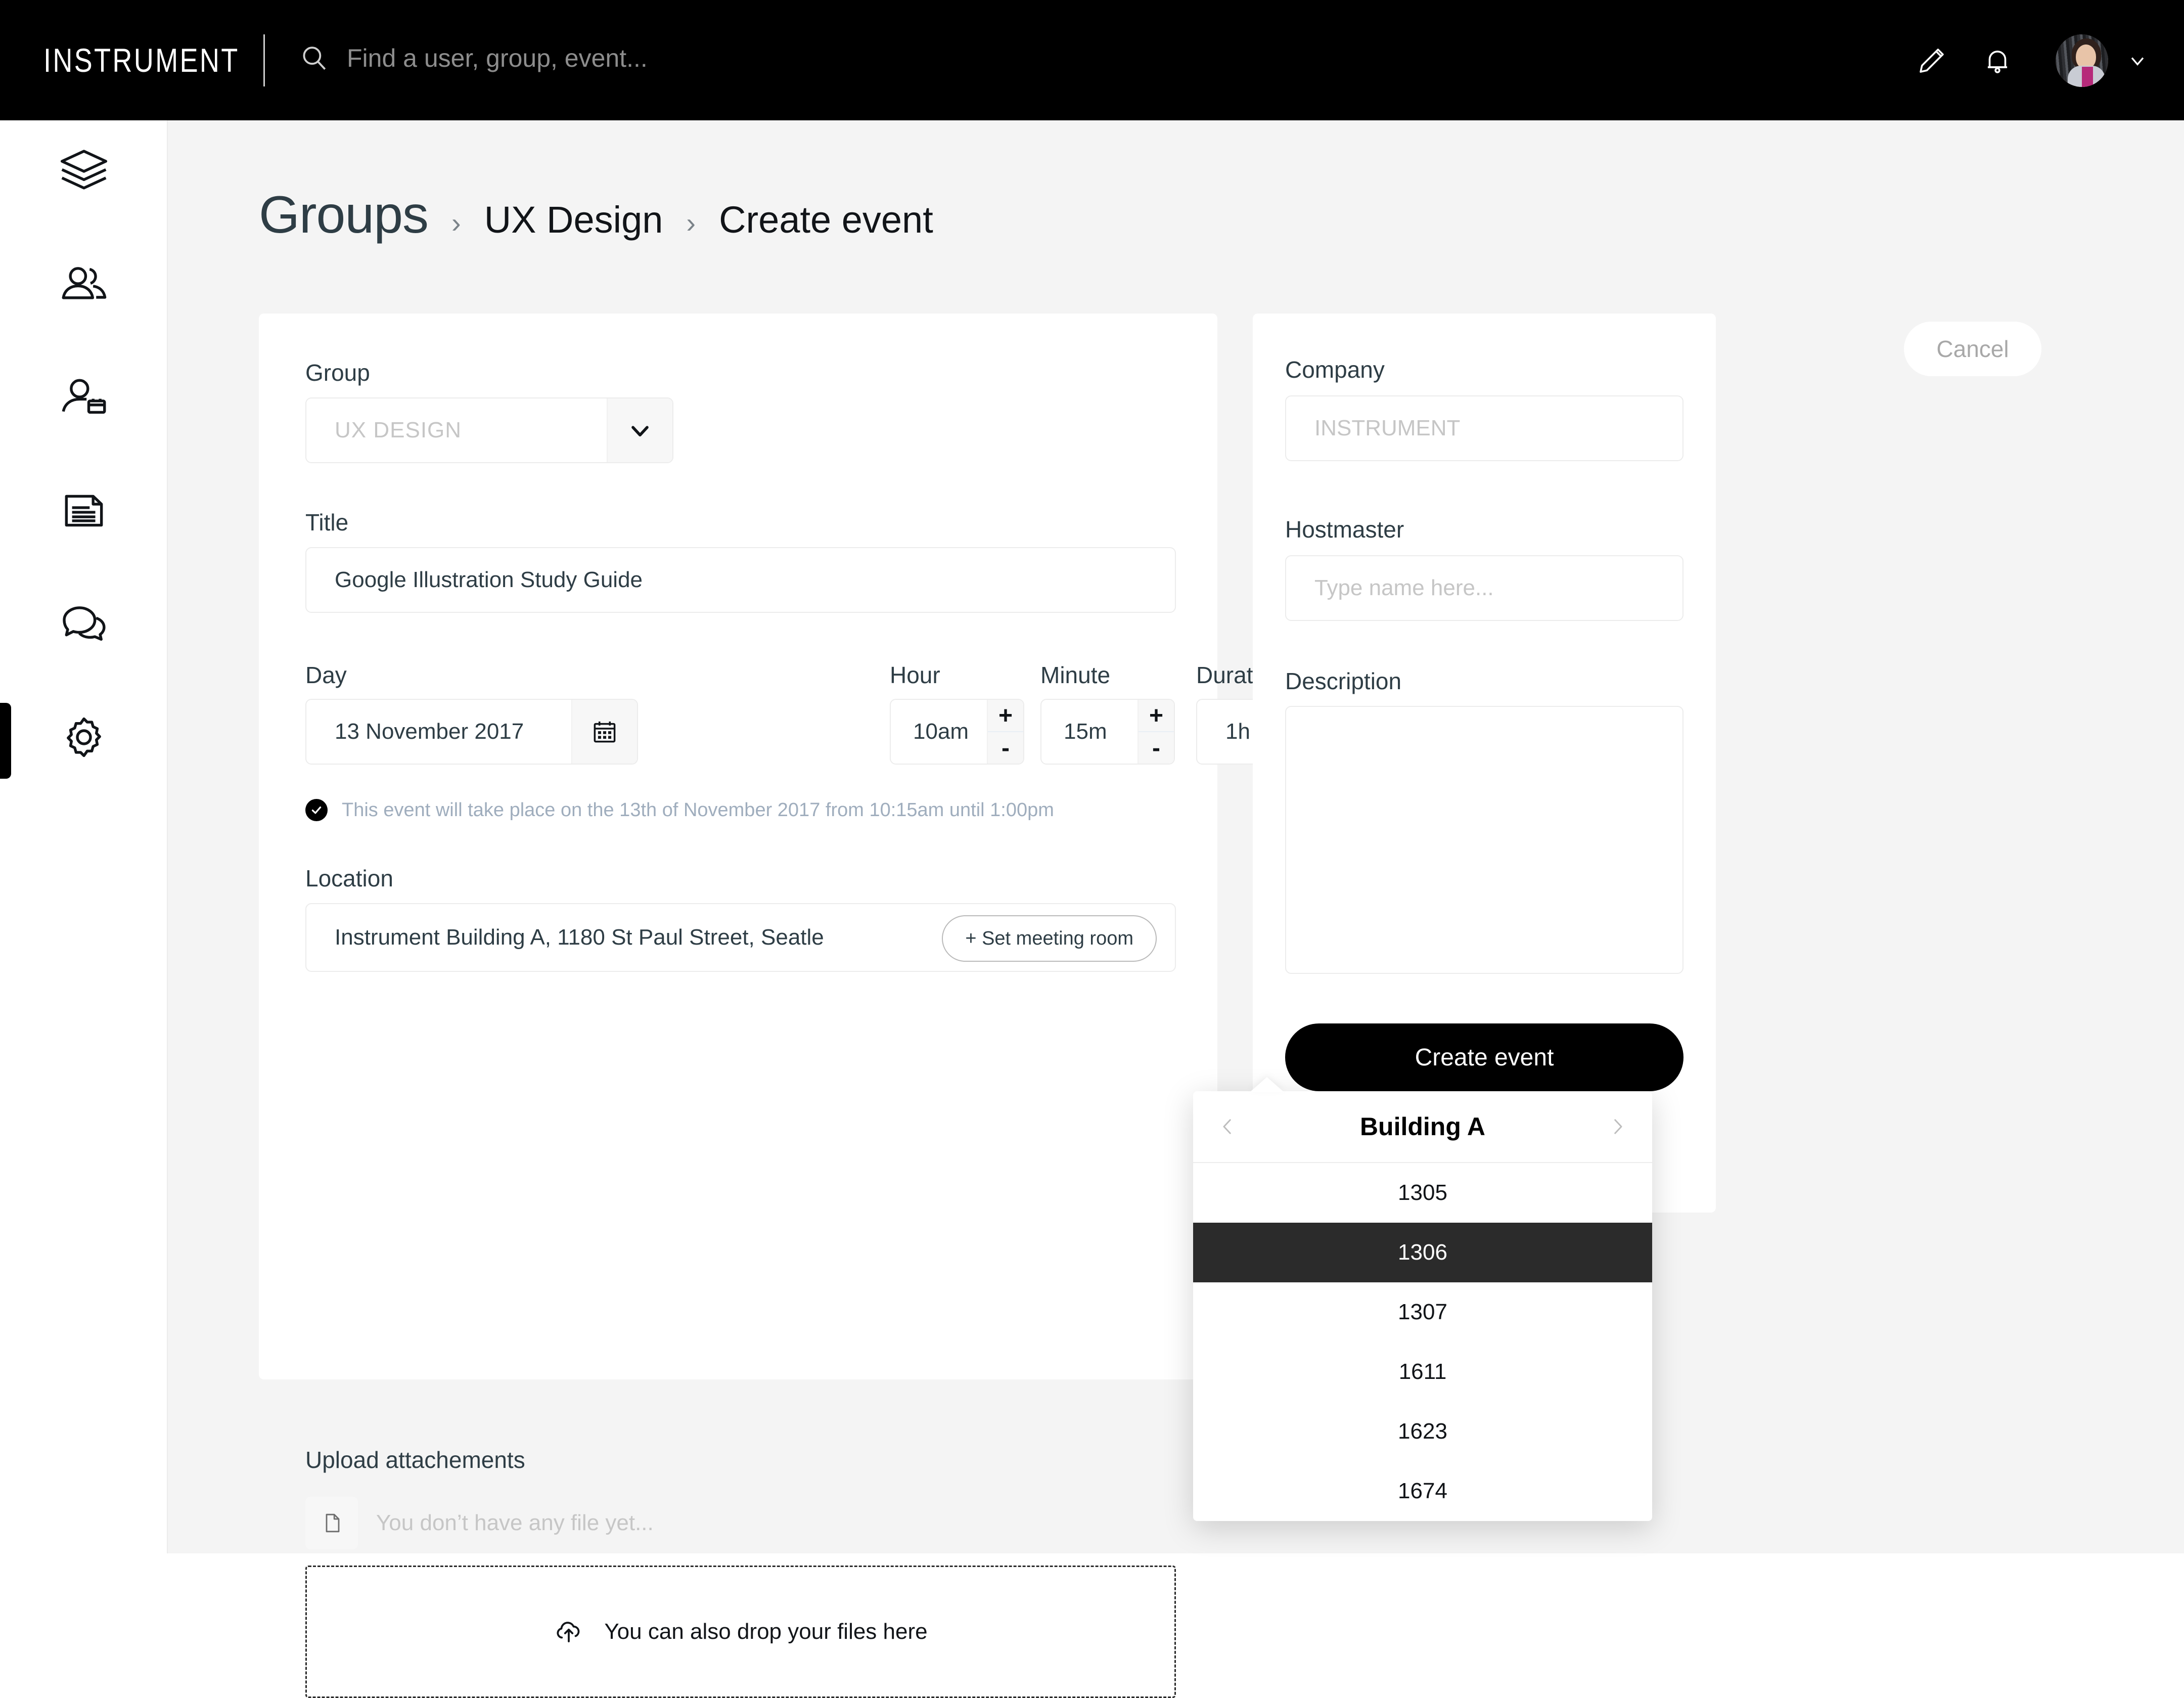  What do you see at coordinates (1422, 1193) in the screenshot?
I see `room-list-item: 1305` at bounding box center [1422, 1193].